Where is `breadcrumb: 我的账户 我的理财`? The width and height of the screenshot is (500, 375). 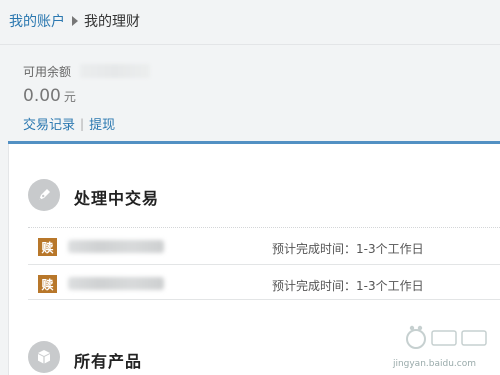
breadcrumb: 我的账户 我的理财 is located at coordinates (74, 21).